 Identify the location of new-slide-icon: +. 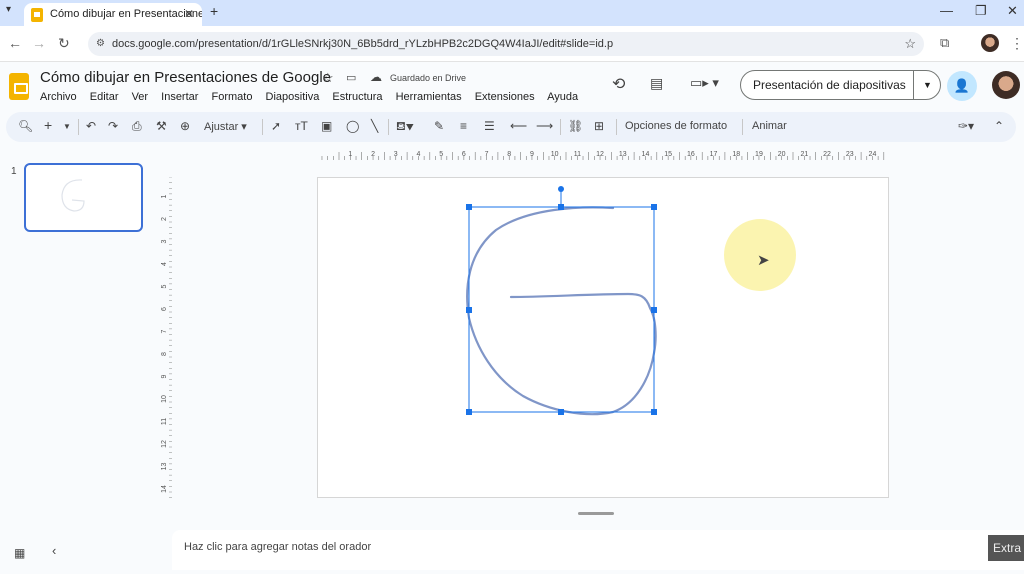
(48, 125).